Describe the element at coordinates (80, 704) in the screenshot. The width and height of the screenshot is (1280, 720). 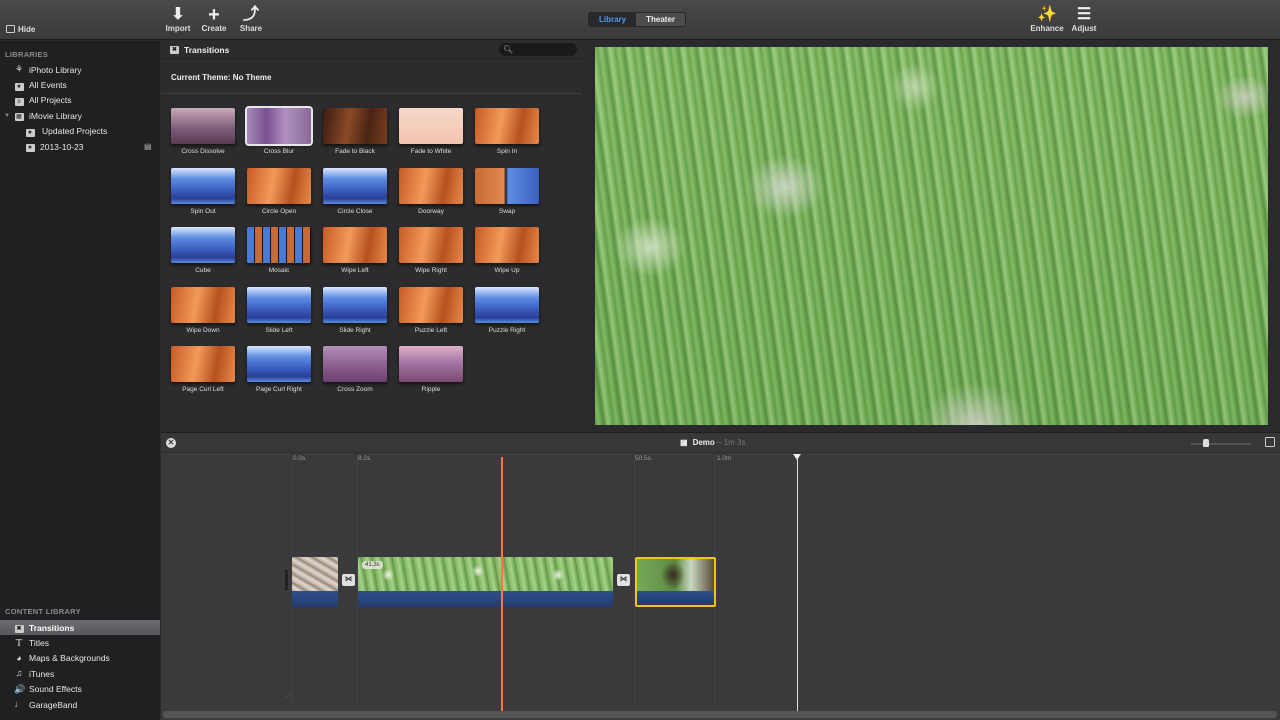
I see `sidebar-item-garageband: ♩ GarageBand` at that location.